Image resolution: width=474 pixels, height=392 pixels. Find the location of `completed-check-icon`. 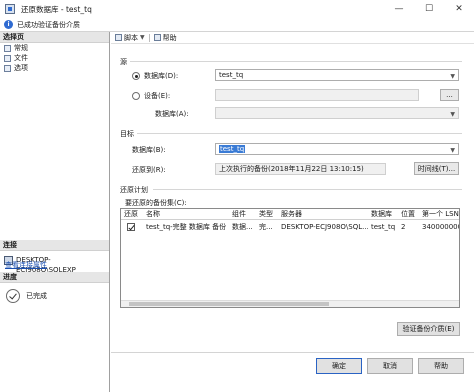

completed-check-icon is located at coordinates (13, 296).